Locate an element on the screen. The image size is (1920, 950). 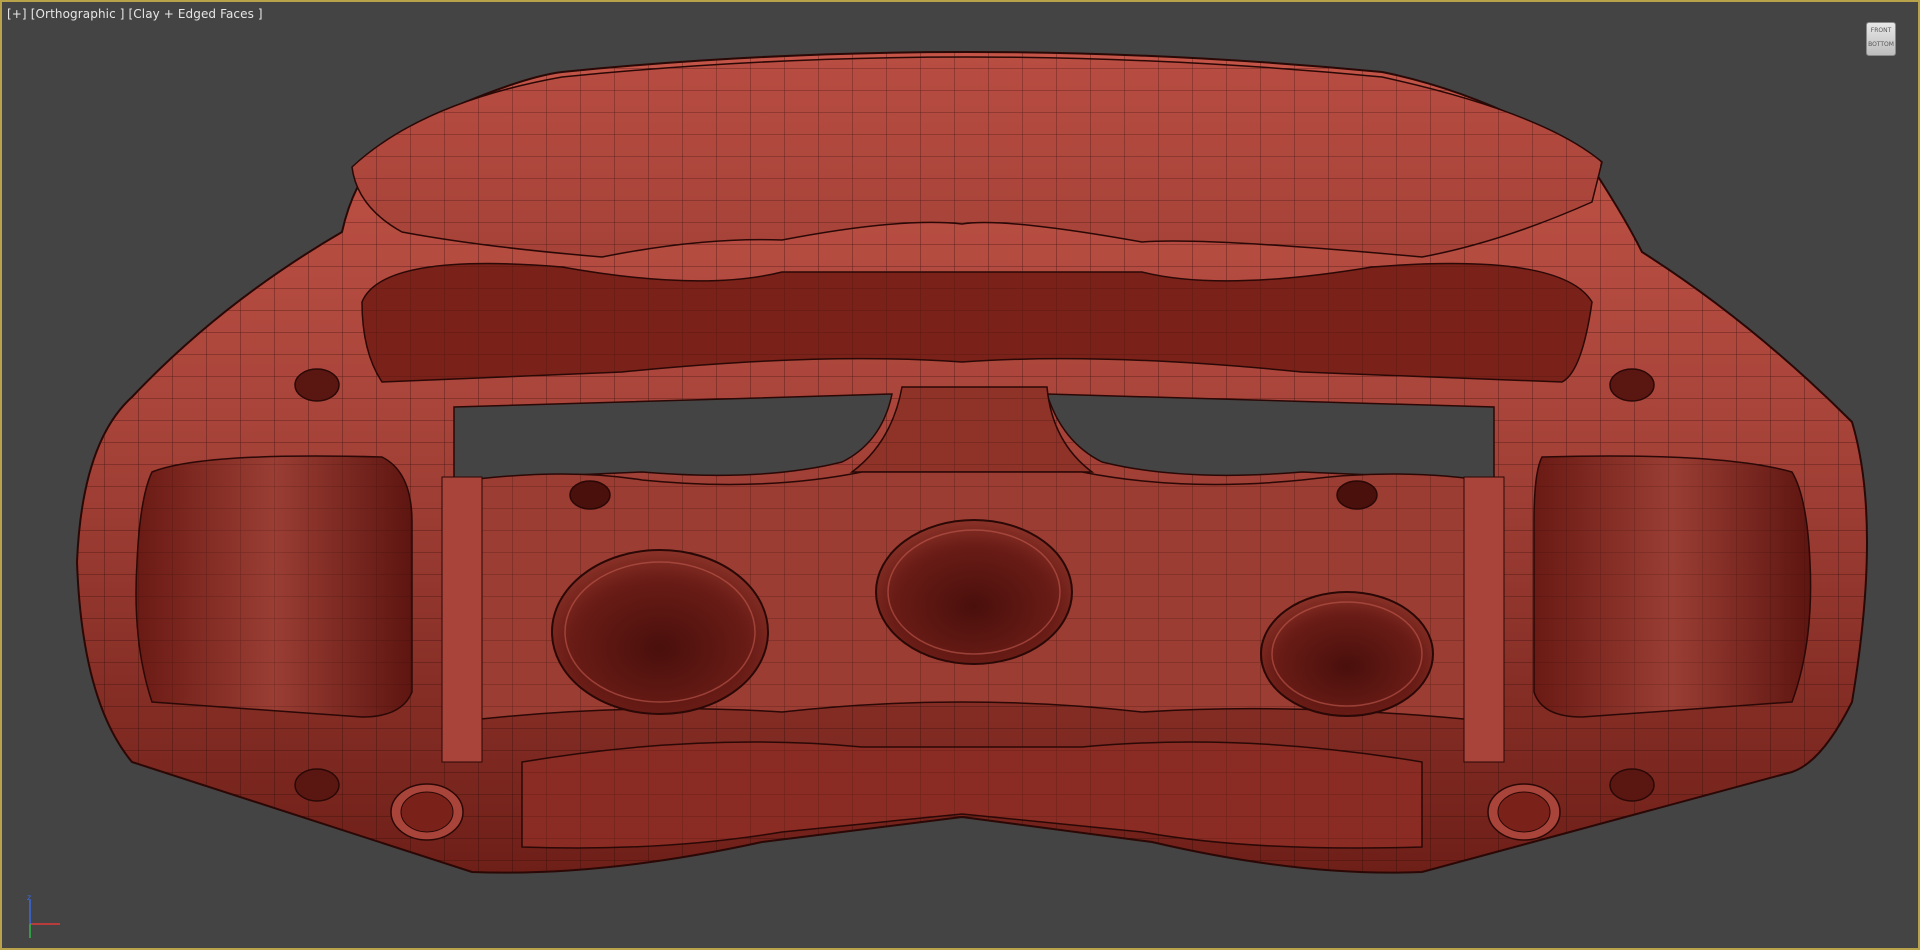
viewport-shading-label: [Clay + Edged Faces ] is located at coordinates (196, 14).